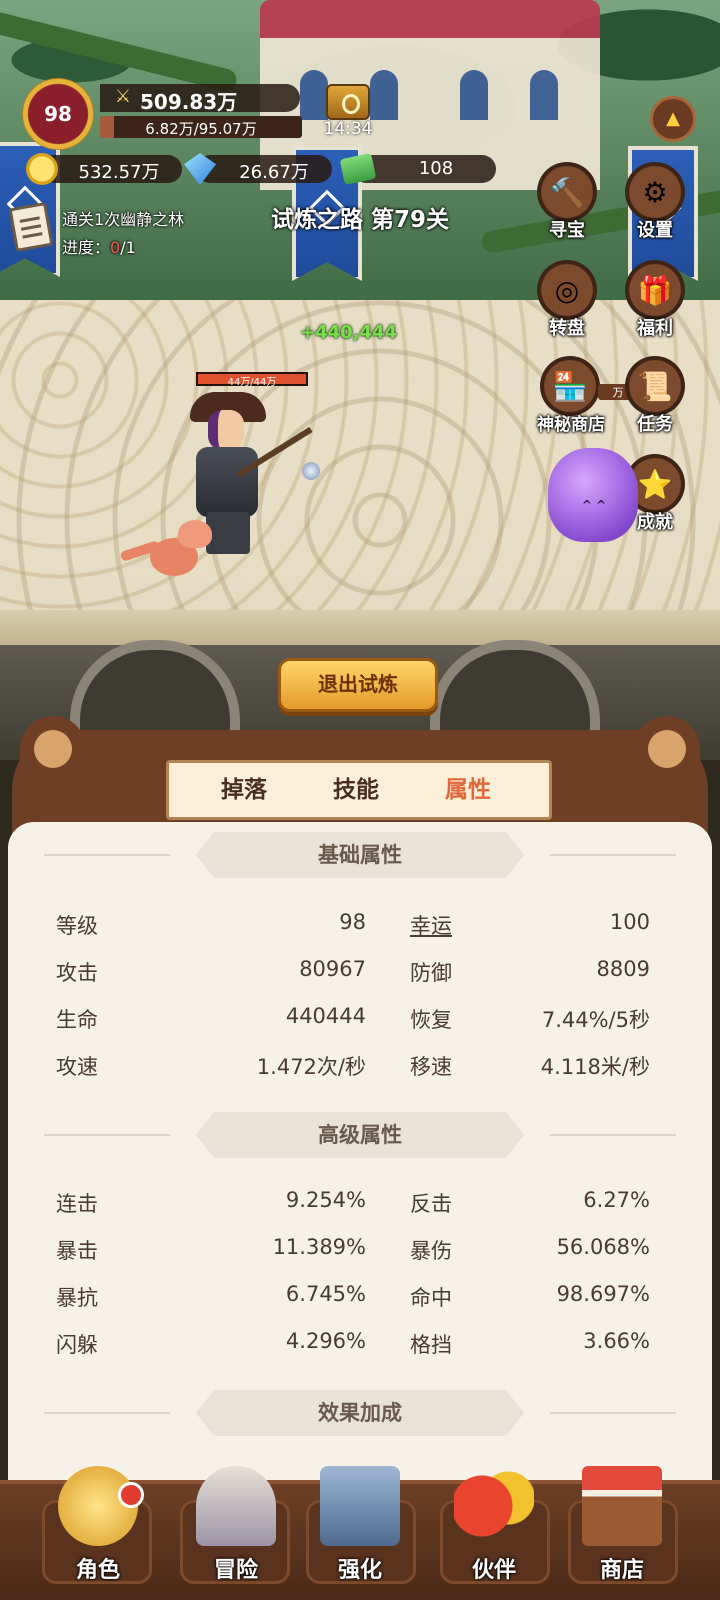  I want to click on combat-power: 509.83万, so click(189, 102).